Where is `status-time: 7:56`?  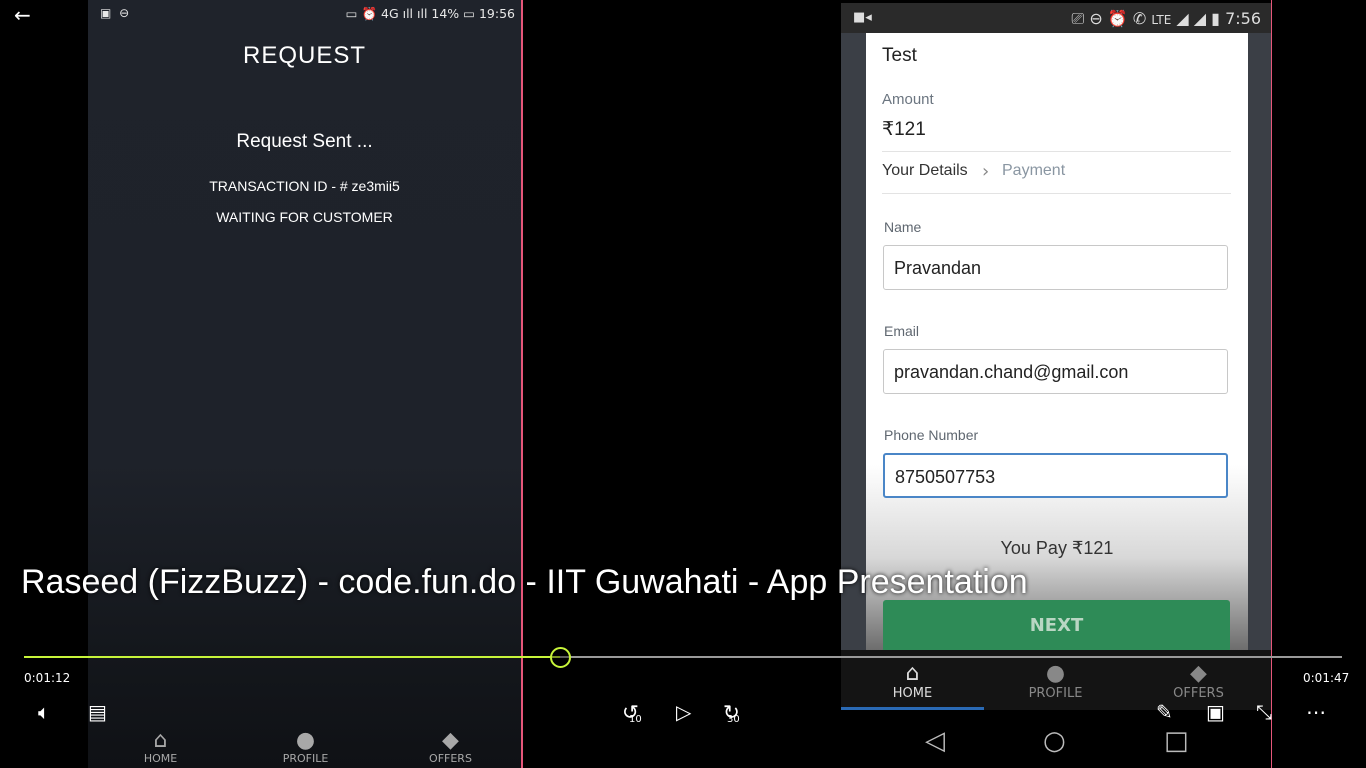
status-time: 7:56 is located at coordinates (1243, 18).